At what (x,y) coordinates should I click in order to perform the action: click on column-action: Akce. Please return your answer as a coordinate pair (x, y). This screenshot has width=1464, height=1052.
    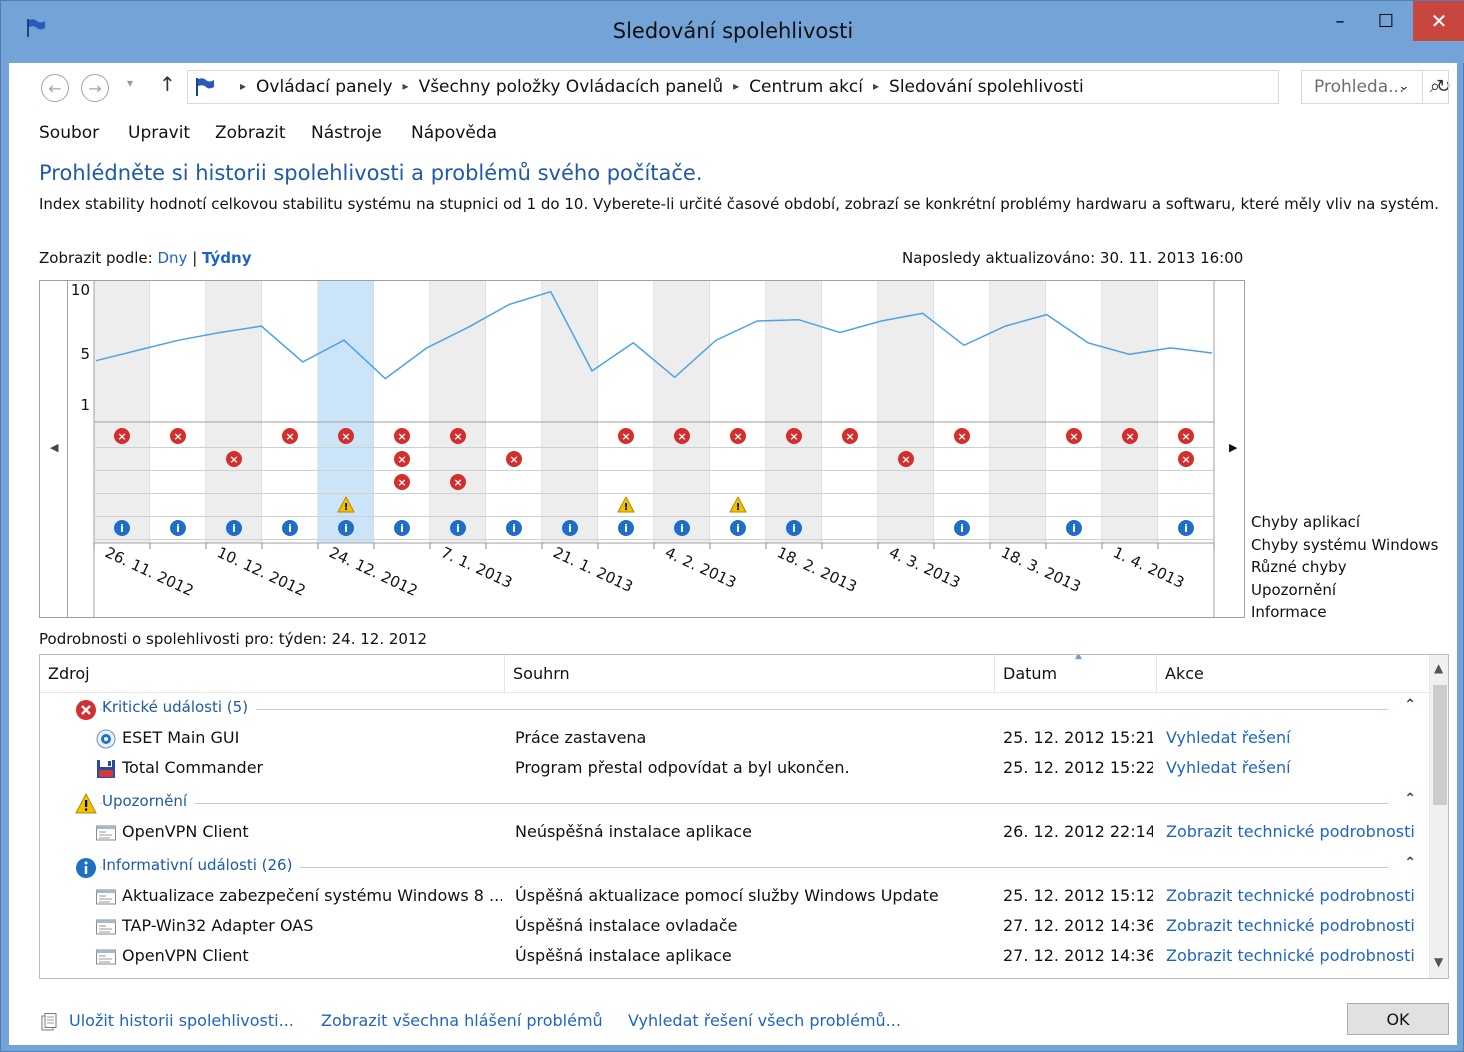
    Looking at the image, I should click on (1293, 674).